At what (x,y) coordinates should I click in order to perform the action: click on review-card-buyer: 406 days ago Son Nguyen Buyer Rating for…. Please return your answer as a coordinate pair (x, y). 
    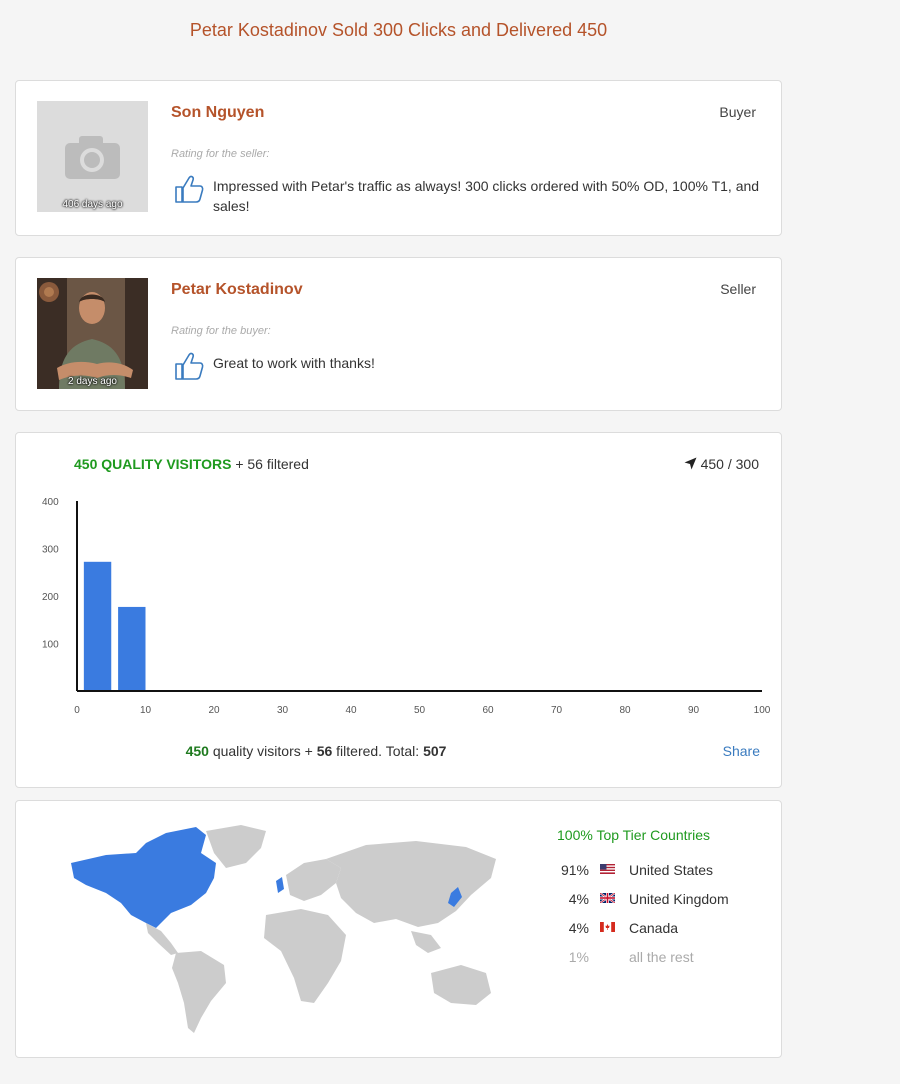
    Looking at the image, I should click on (398, 158).